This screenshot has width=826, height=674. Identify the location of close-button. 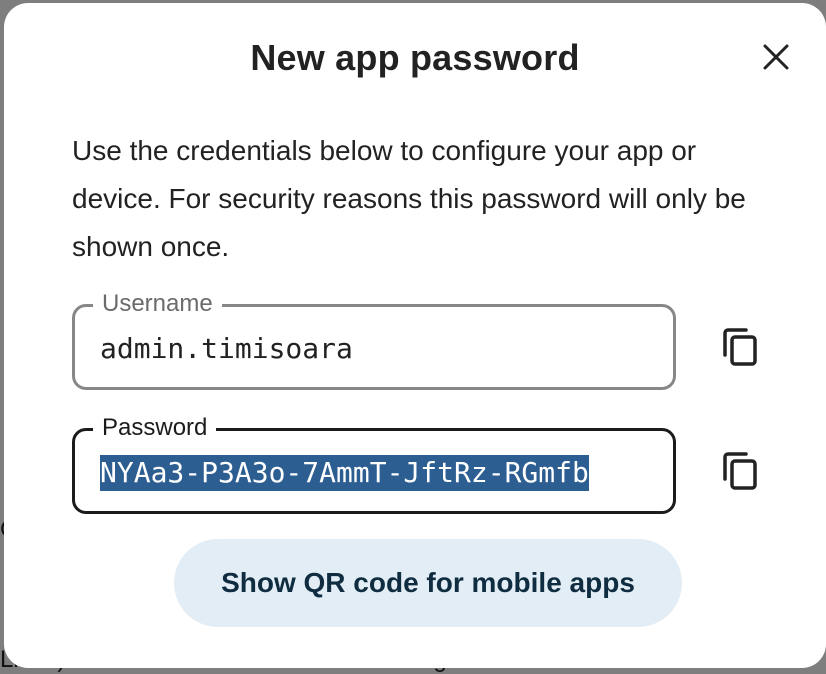
(776, 57).